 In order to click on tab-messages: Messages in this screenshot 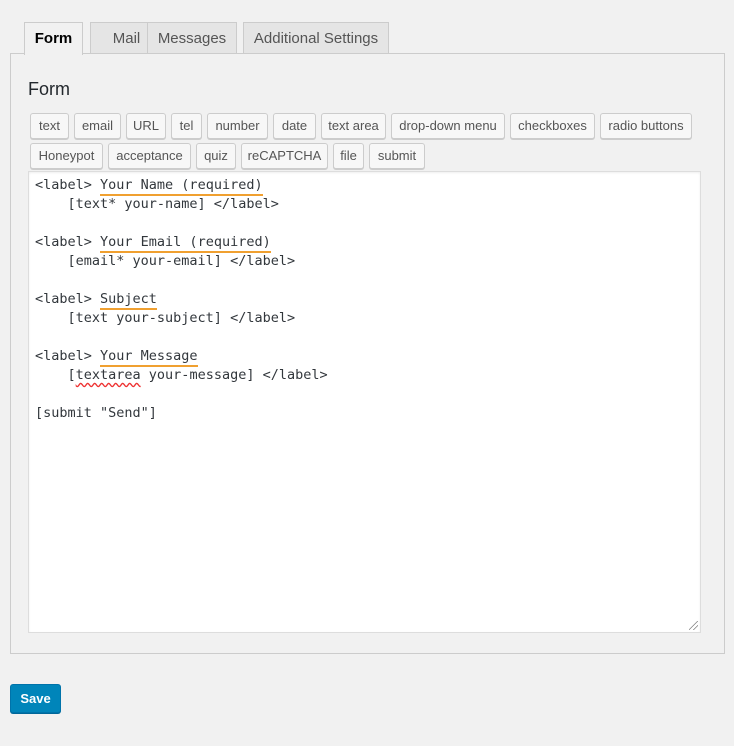, I will do `click(192, 37)`.